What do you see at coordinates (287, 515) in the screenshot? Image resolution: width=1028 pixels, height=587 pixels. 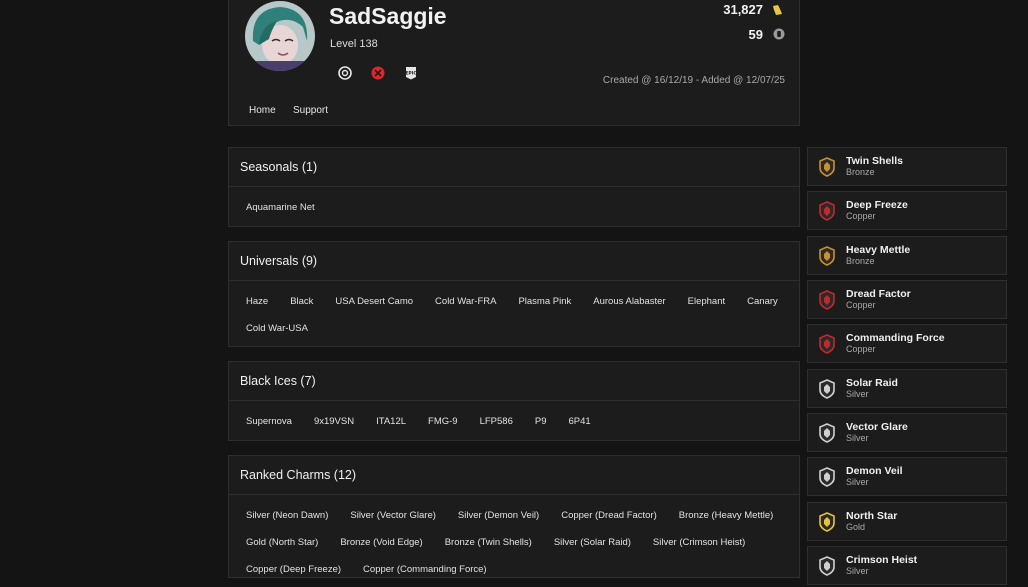 I see `item-chip: Silver (Neon Dawn)` at bounding box center [287, 515].